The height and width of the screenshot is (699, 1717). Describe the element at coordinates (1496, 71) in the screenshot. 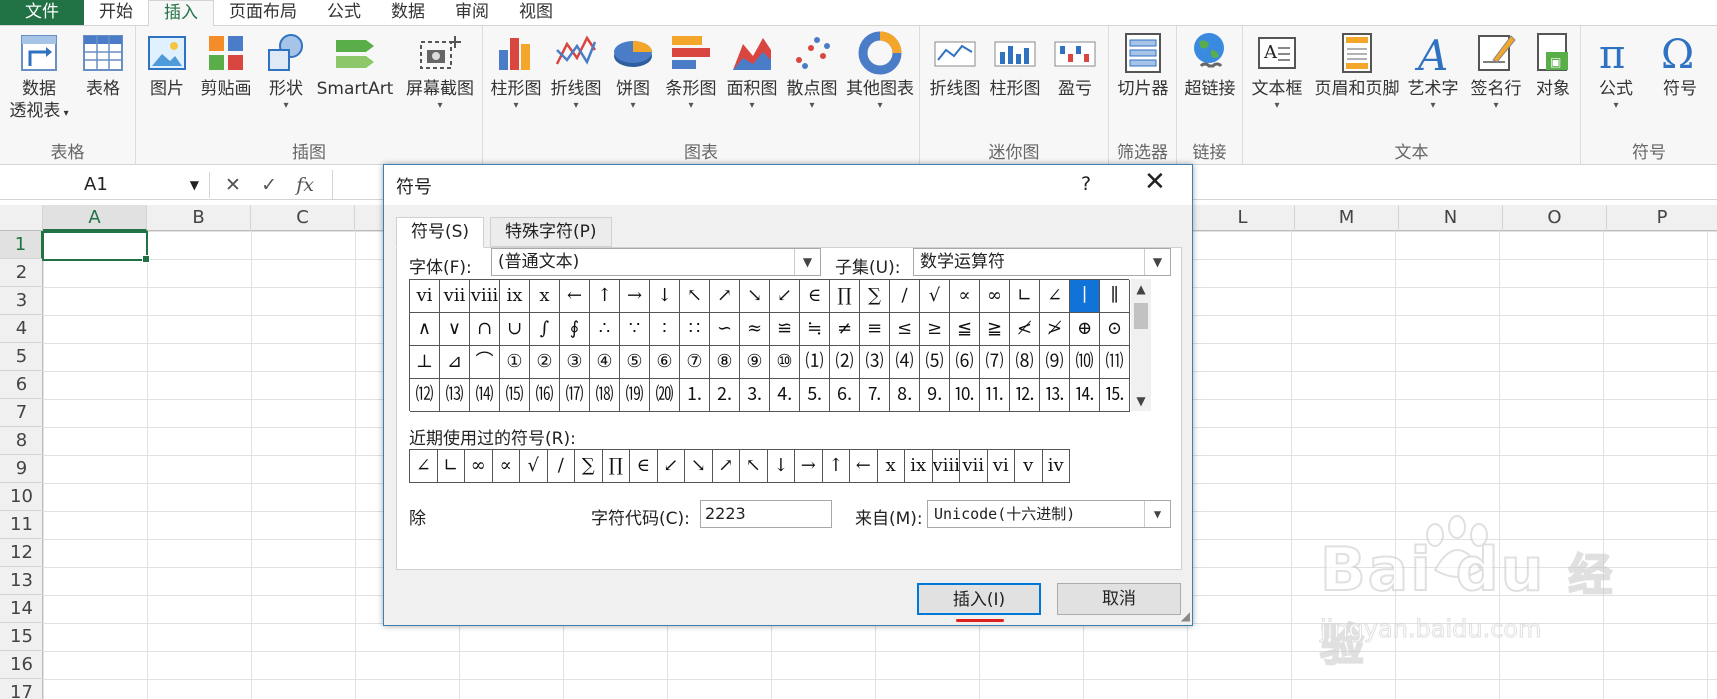

I see `signature-line-button: 签名行 ▾` at that location.